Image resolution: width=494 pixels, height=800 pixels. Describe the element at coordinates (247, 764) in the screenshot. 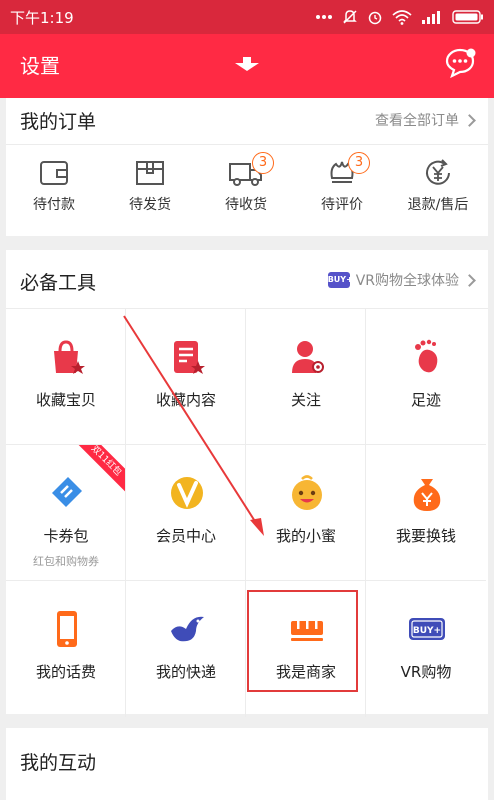

I see `interact-panel: 我的互动` at that location.